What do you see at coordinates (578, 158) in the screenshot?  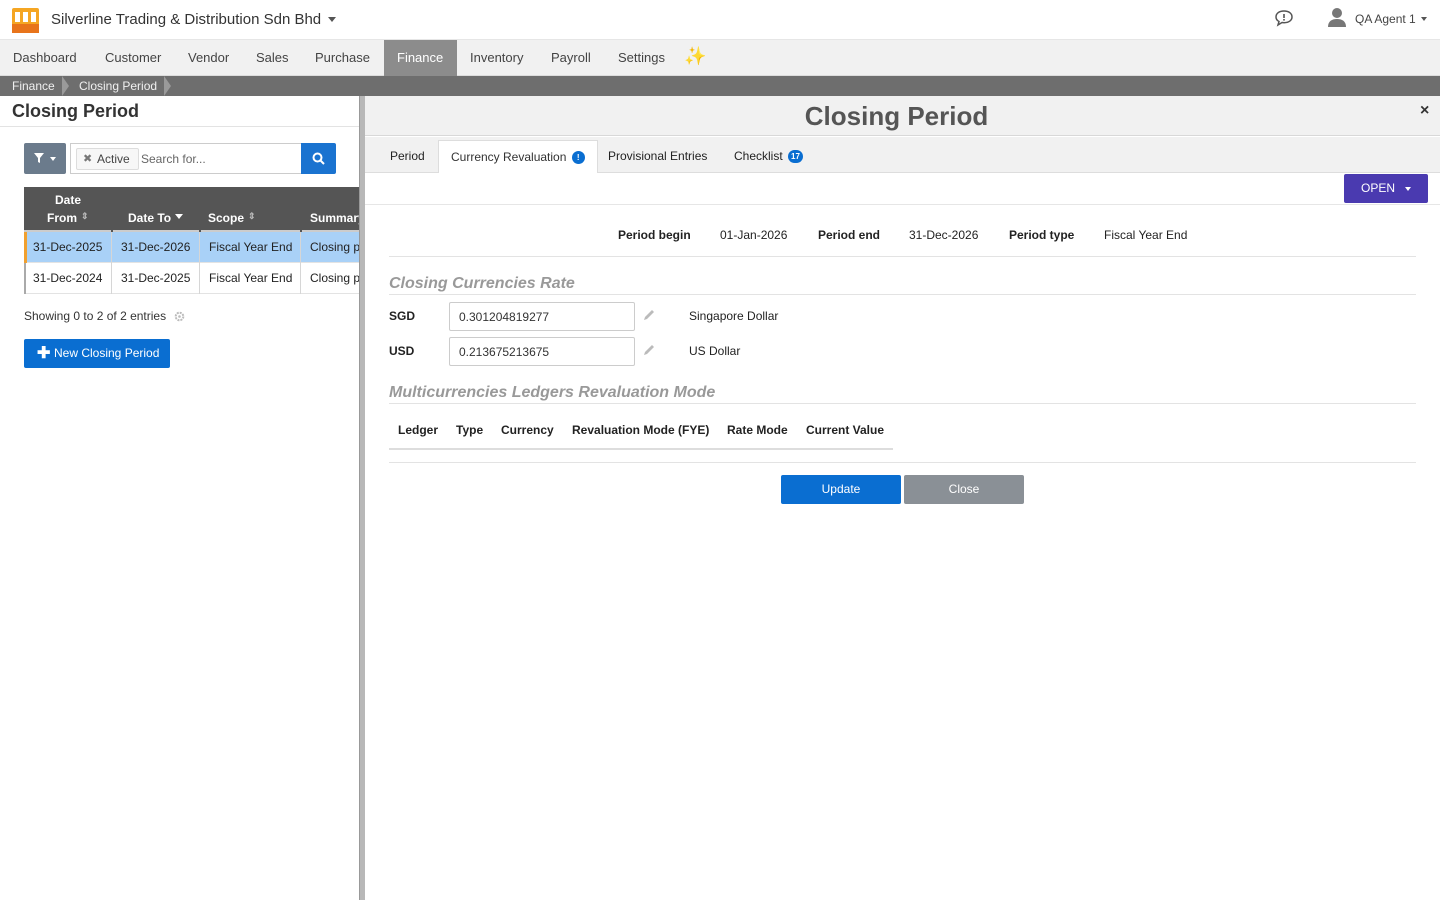 I see `alert-badge: !` at bounding box center [578, 158].